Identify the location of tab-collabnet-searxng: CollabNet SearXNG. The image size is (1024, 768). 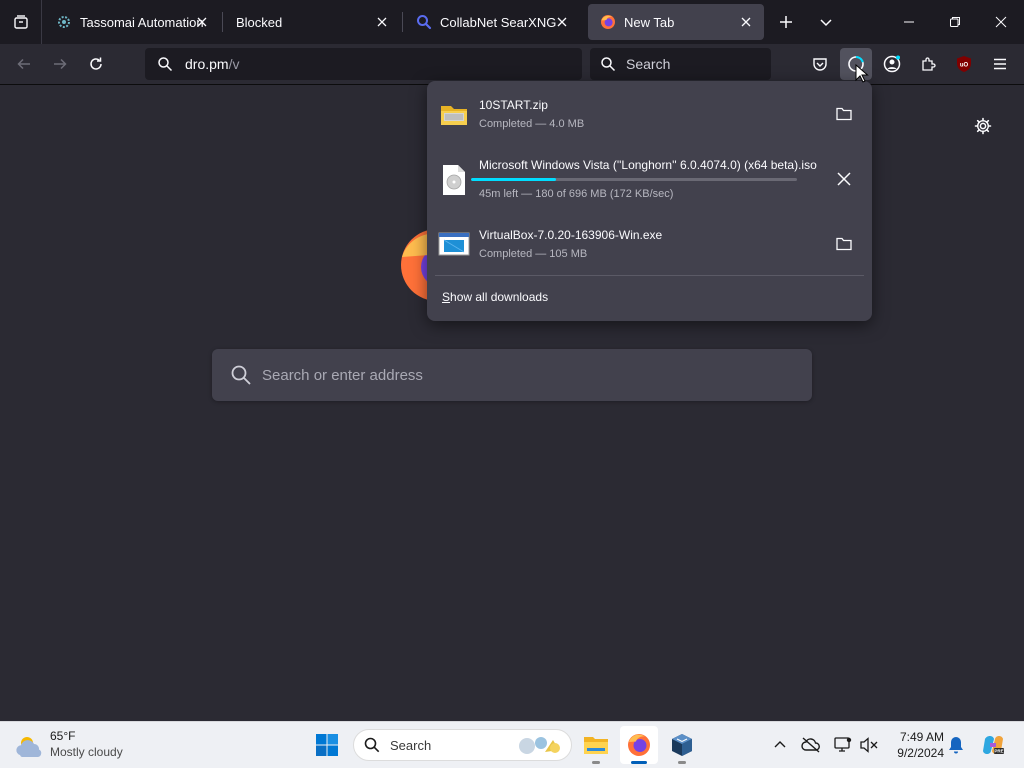
(492, 22).